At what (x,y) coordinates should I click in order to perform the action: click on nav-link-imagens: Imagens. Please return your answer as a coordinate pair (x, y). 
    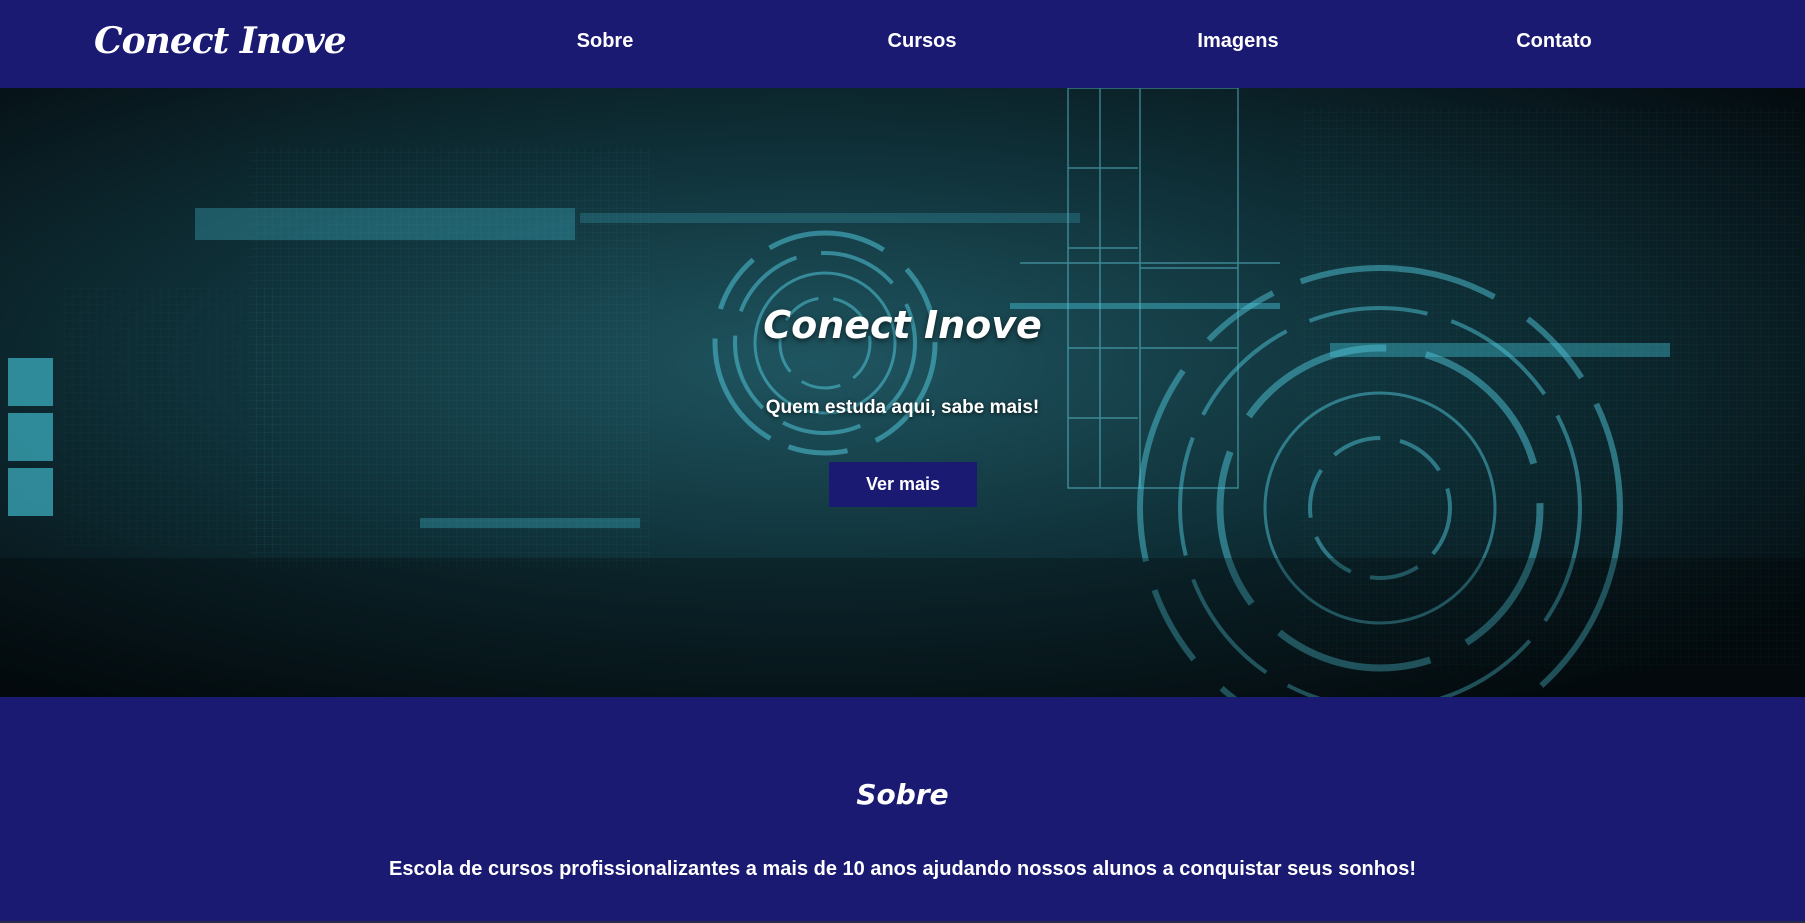
    Looking at the image, I should click on (1237, 41).